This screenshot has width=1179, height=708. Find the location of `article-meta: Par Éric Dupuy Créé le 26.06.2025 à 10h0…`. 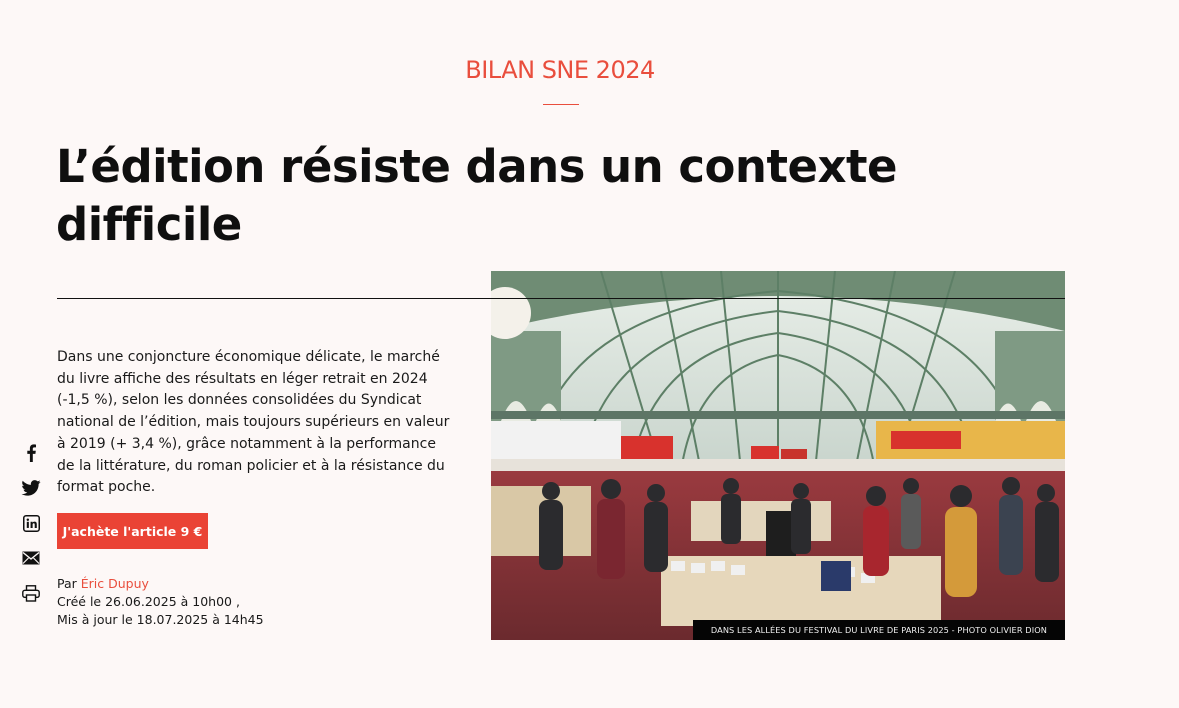

article-meta: Par Éric Dupuy Créé le 26.06.2025 à 10h0… is located at coordinates (160, 602).